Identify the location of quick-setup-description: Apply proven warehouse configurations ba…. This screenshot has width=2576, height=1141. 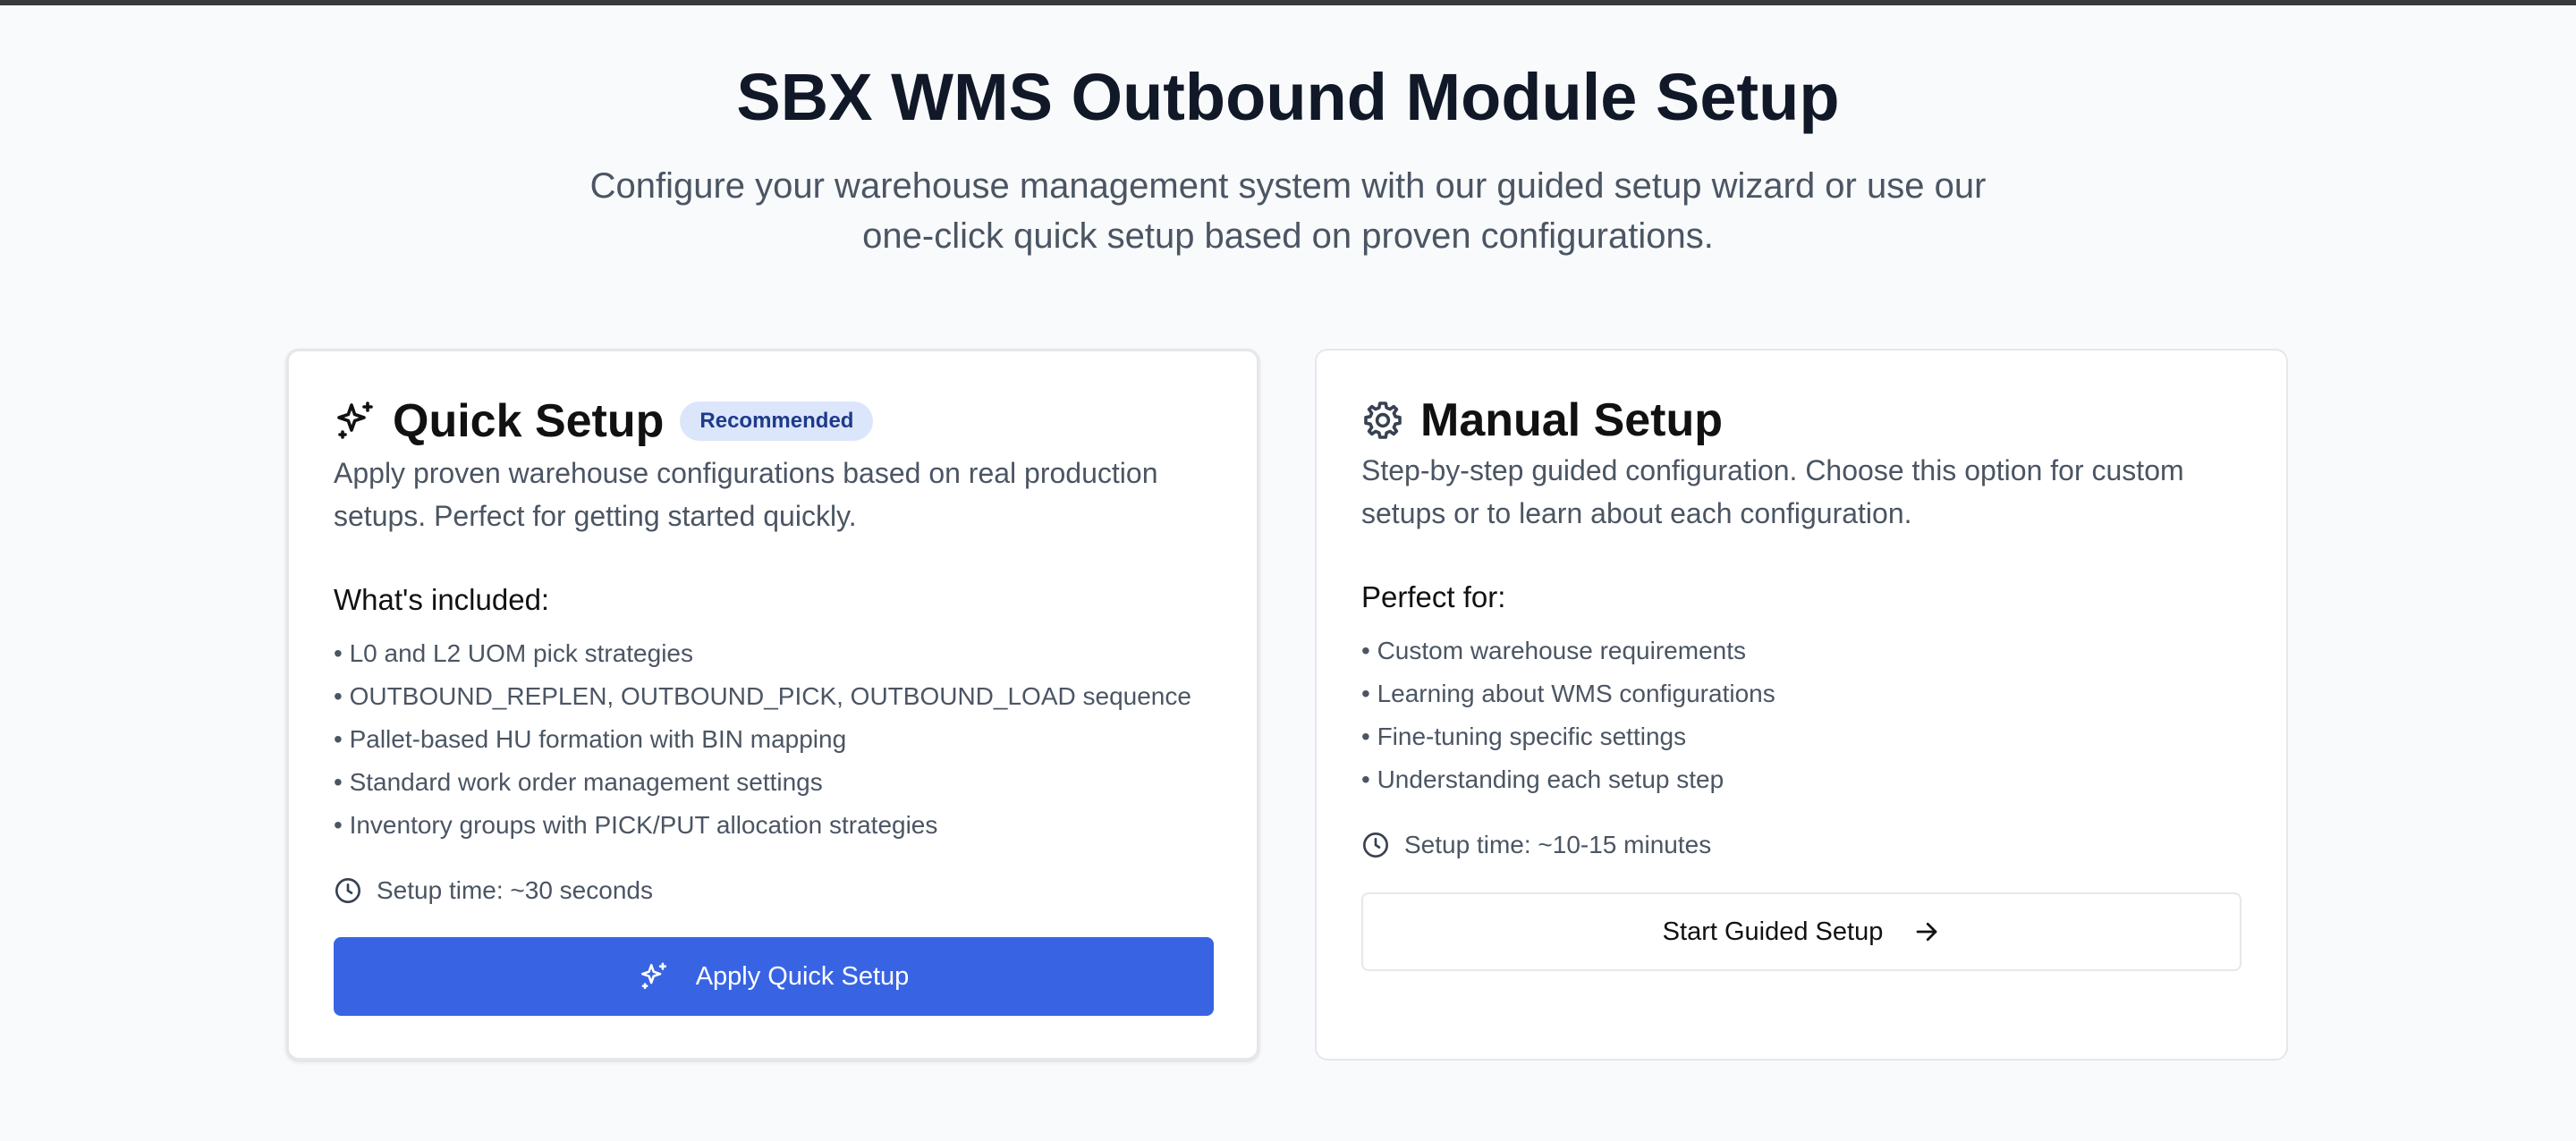
(746, 495).